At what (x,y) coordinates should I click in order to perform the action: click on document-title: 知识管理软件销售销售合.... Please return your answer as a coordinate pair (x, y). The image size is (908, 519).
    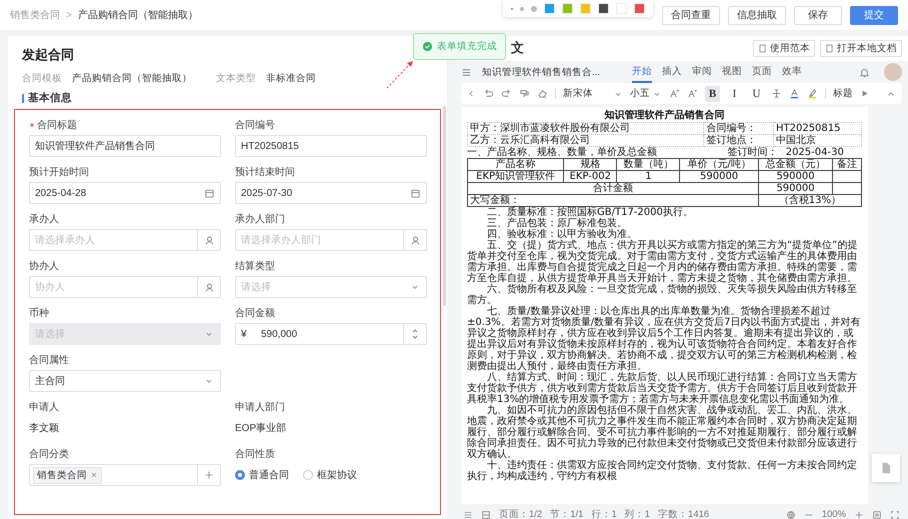
    Looking at the image, I should click on (541, 72).